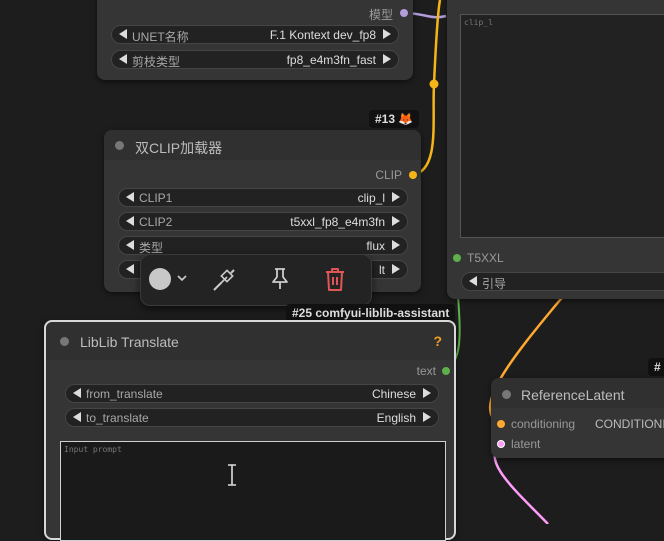 This screenshot has width=664, height=541. What do you see at coordinates (437, 341) in the screenshot?
I see `help-icon: ?` at bounding box center [437, 341].